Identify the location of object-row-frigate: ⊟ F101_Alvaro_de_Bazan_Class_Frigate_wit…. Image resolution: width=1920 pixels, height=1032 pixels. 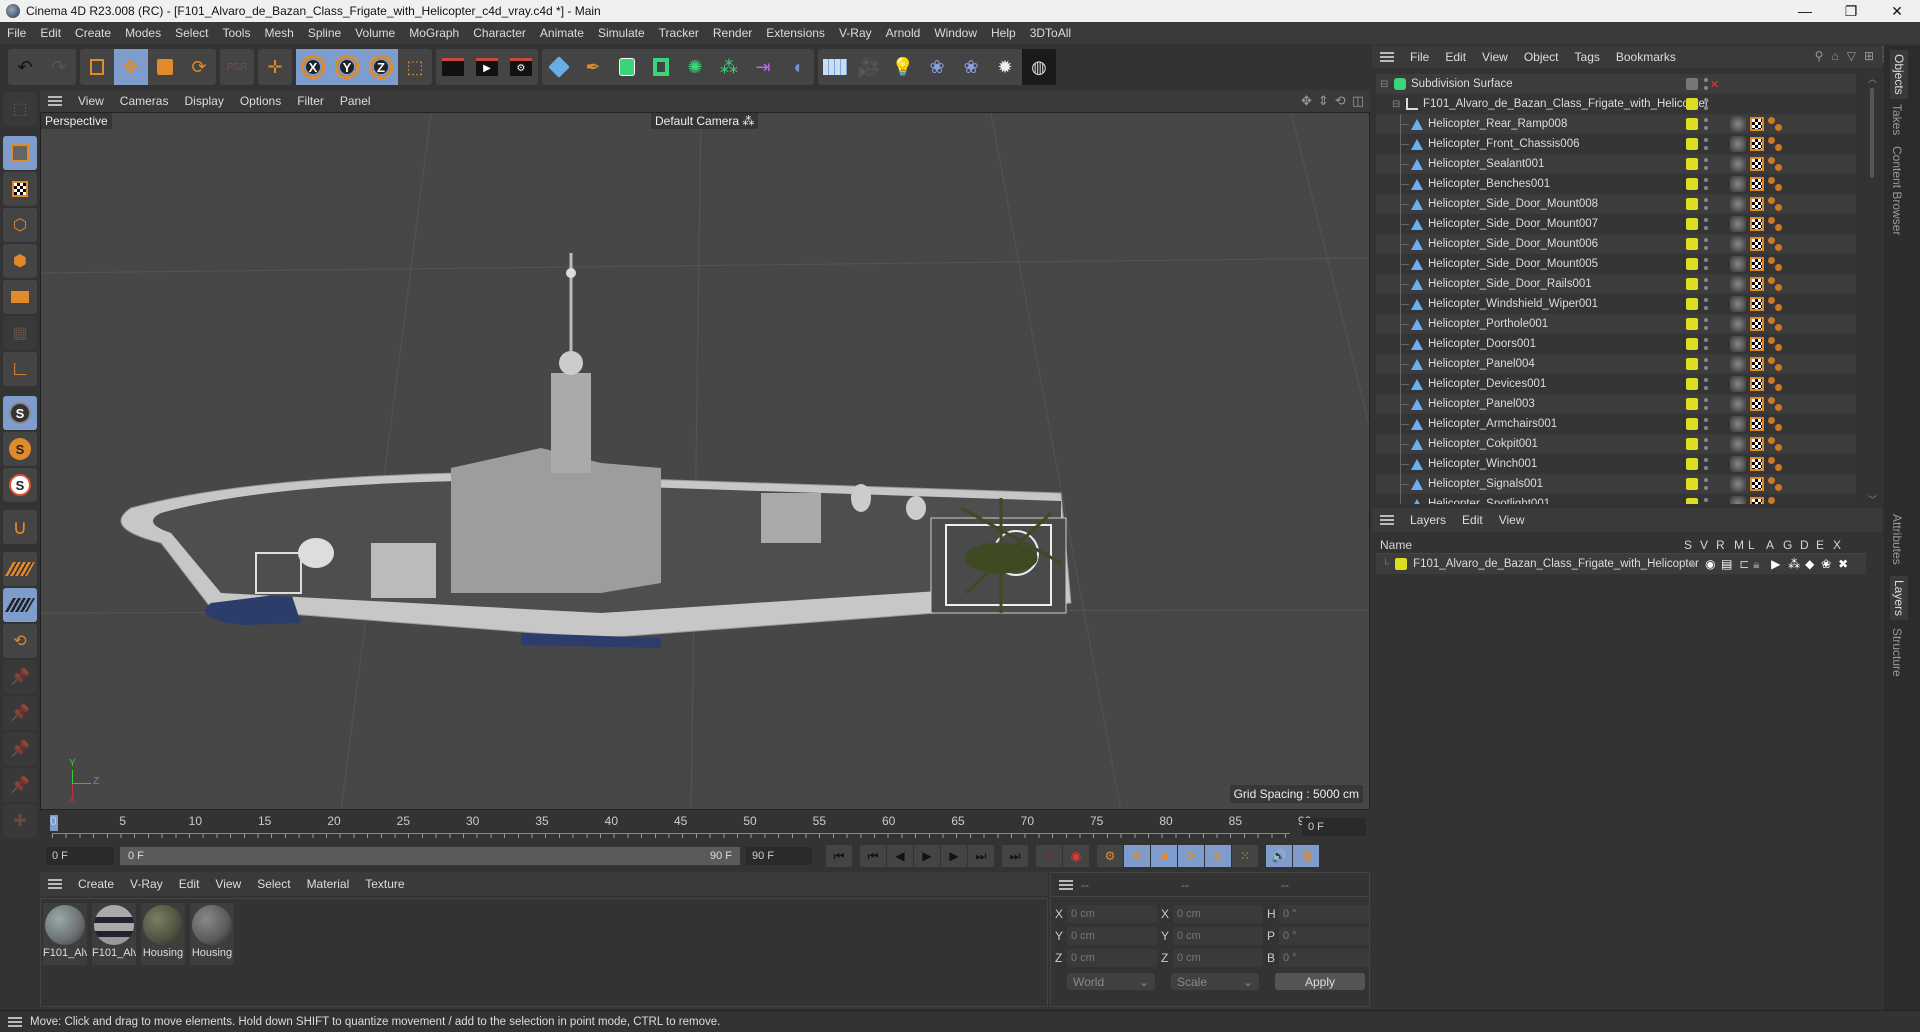
(1616, 104).